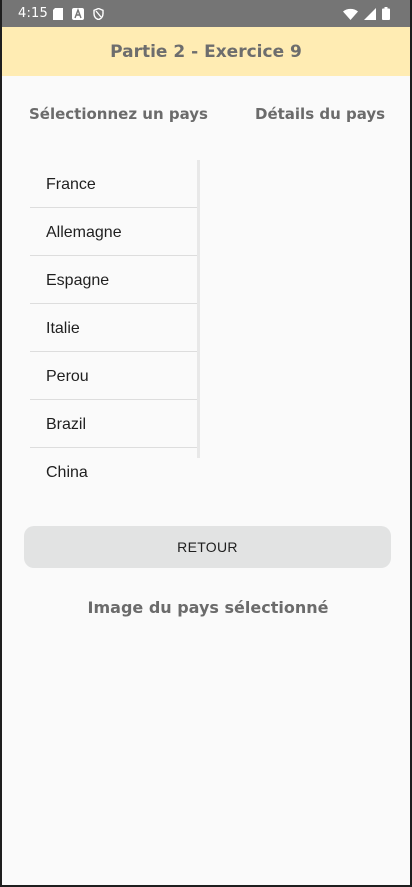 The image size is (412, 887). Describe the element at coordinates (58, 16) in the screenshot. I see `sd-card-icon` at that location.